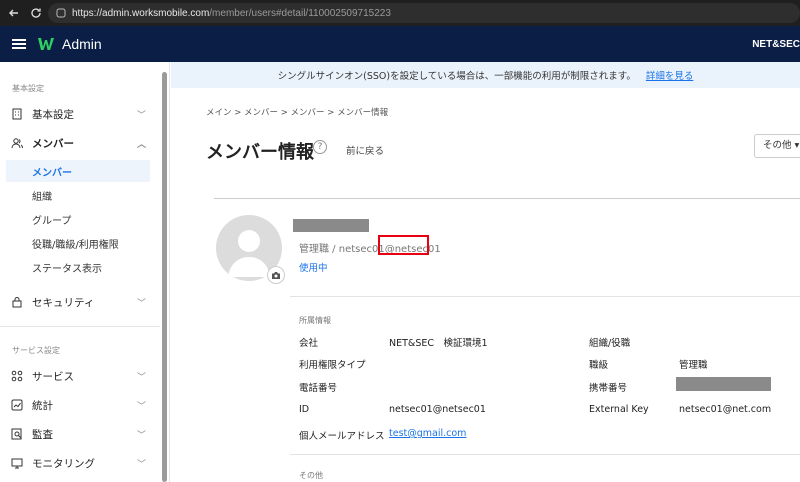 The width and height of the screenshot is (800, 482). Describe the element at coordinates (78, 171) in the screenshot. I see `sidebar-subitem-members: メンバー` at that location.